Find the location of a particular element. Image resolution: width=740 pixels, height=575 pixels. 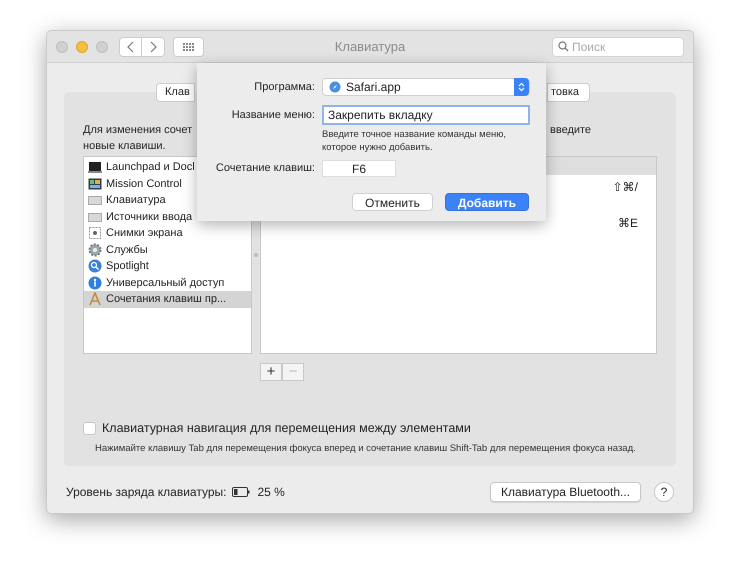

menu-name-hint: Введите точное название команды меню, которое нужно добавить. is located at coordinates (415, 141).